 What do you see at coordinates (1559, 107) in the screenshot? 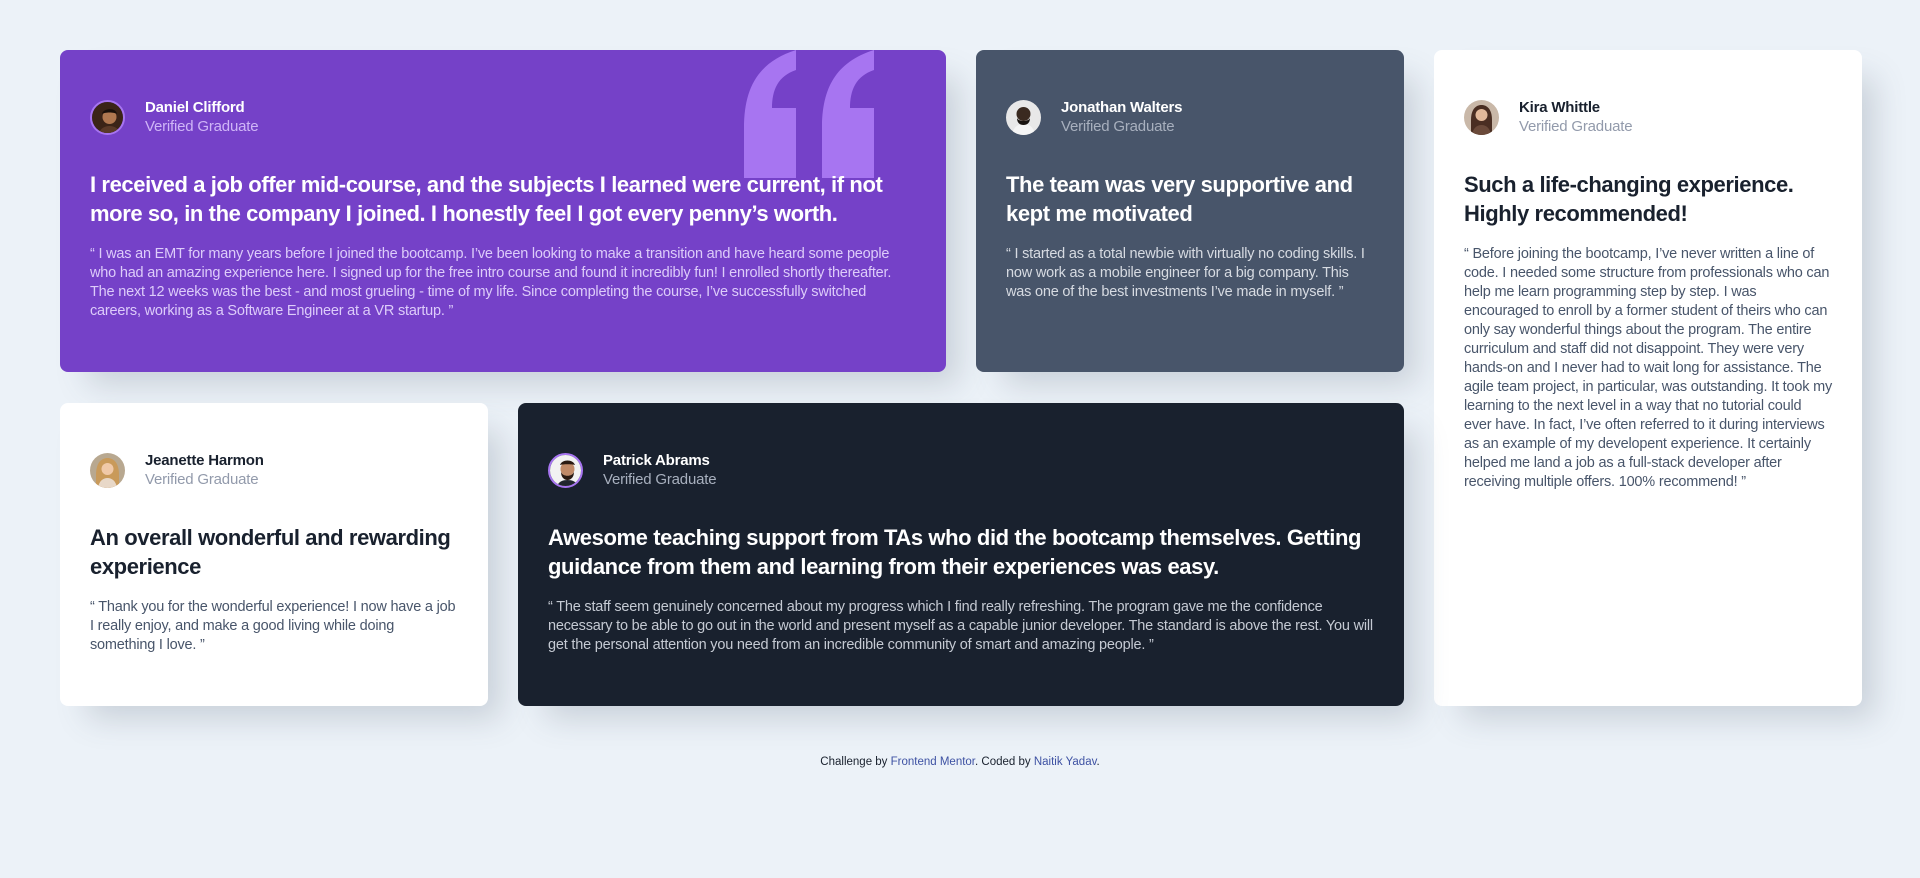
I see `author-name: Kira Whittle` at bounding box center [1559, 107].